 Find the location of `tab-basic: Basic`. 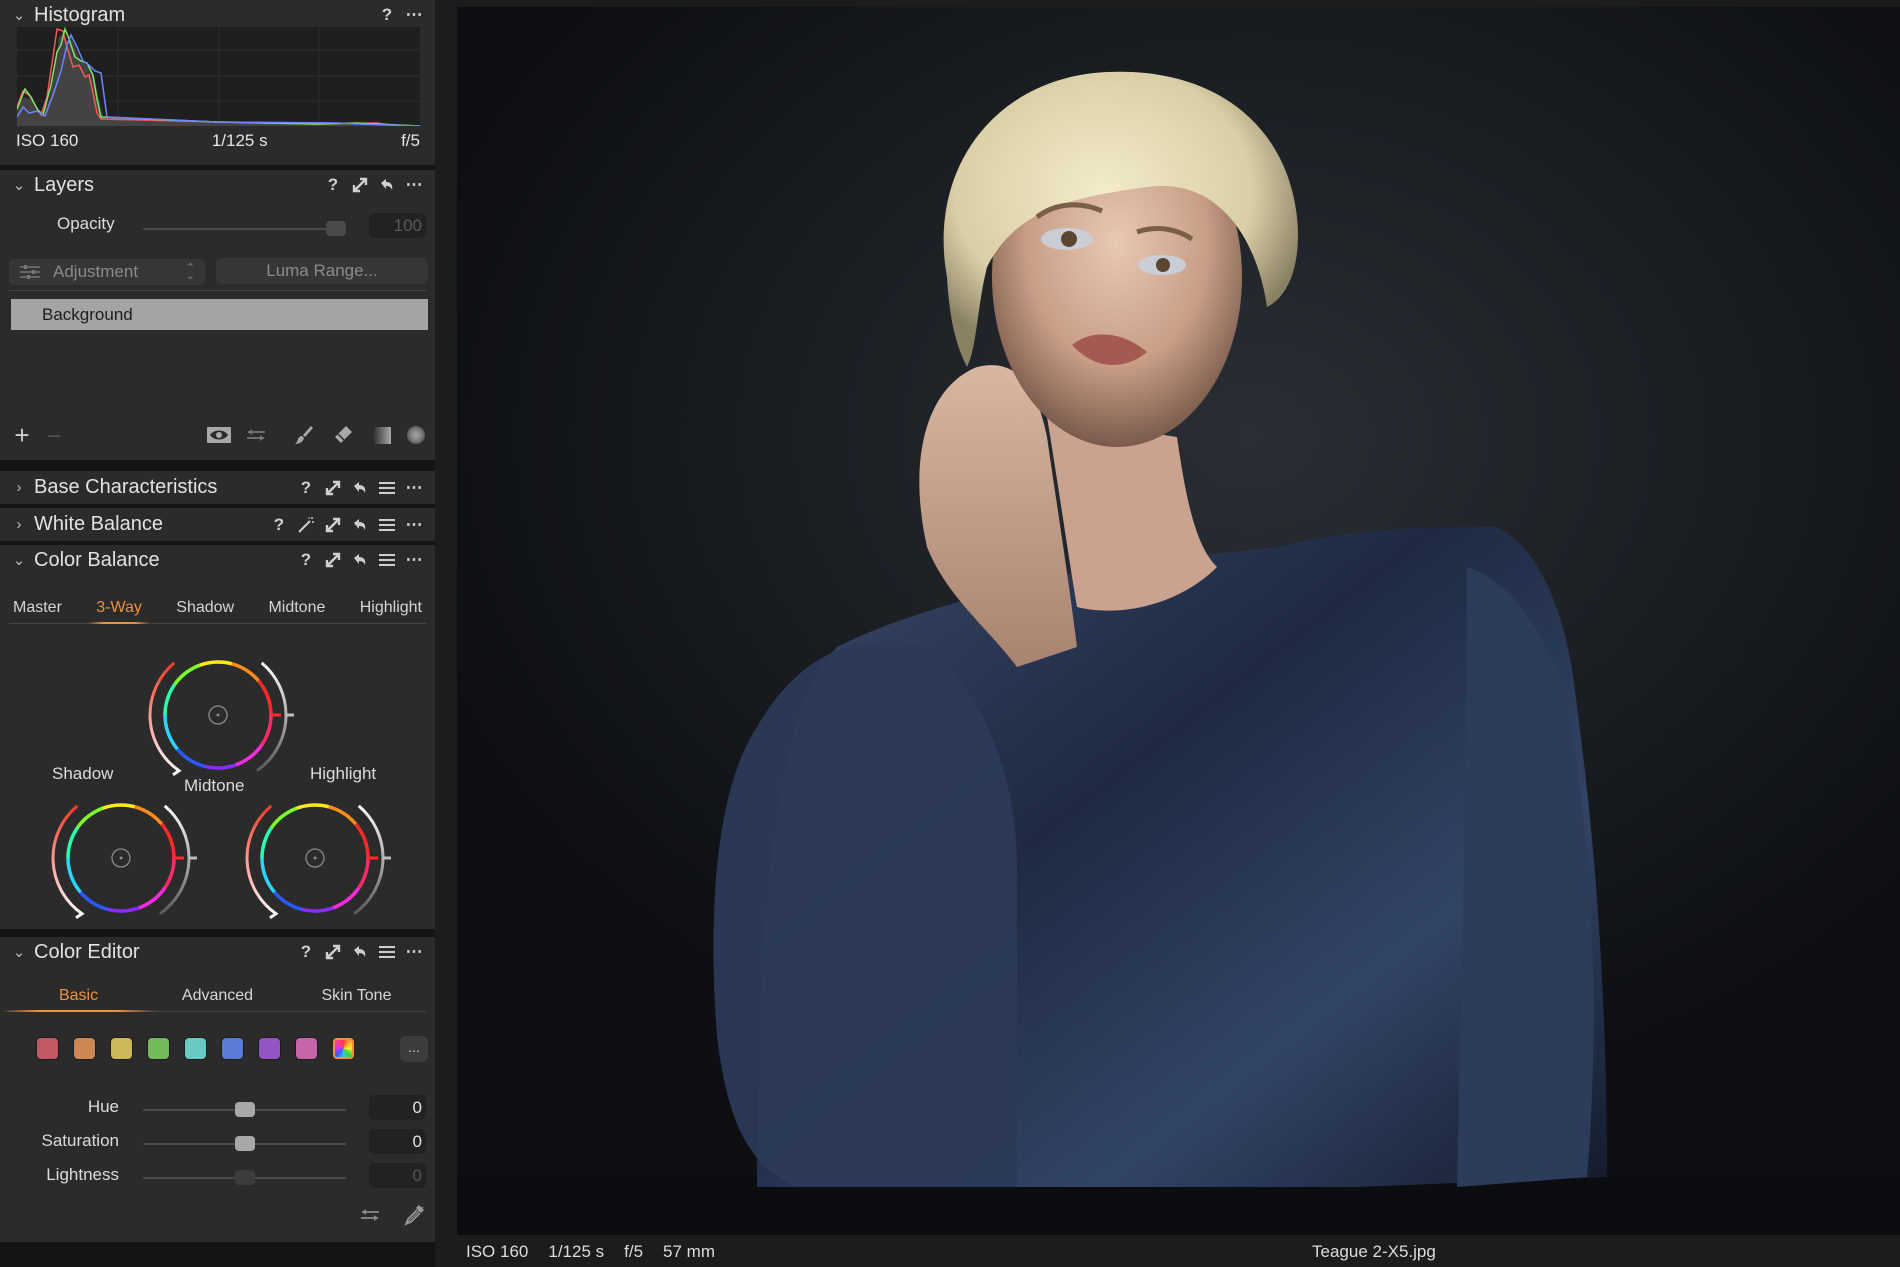

tab-basic: Basic is located at coordinates (78, 999).